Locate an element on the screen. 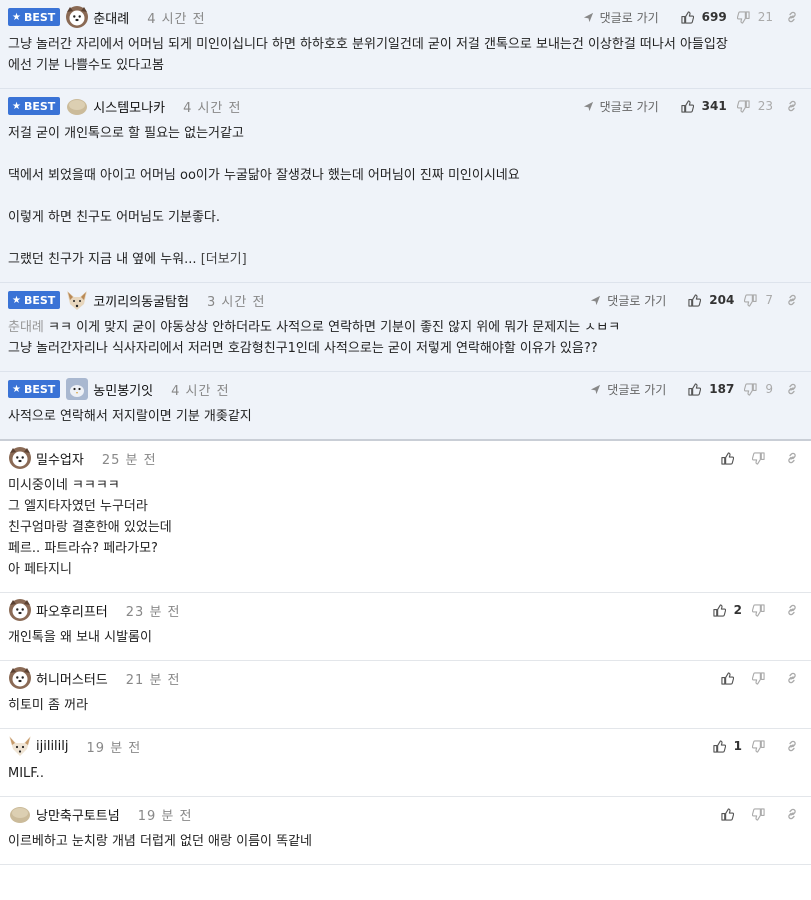  comment: ijilililj 19 분 전 1 MILF.. is located at coordinates (405, 763).